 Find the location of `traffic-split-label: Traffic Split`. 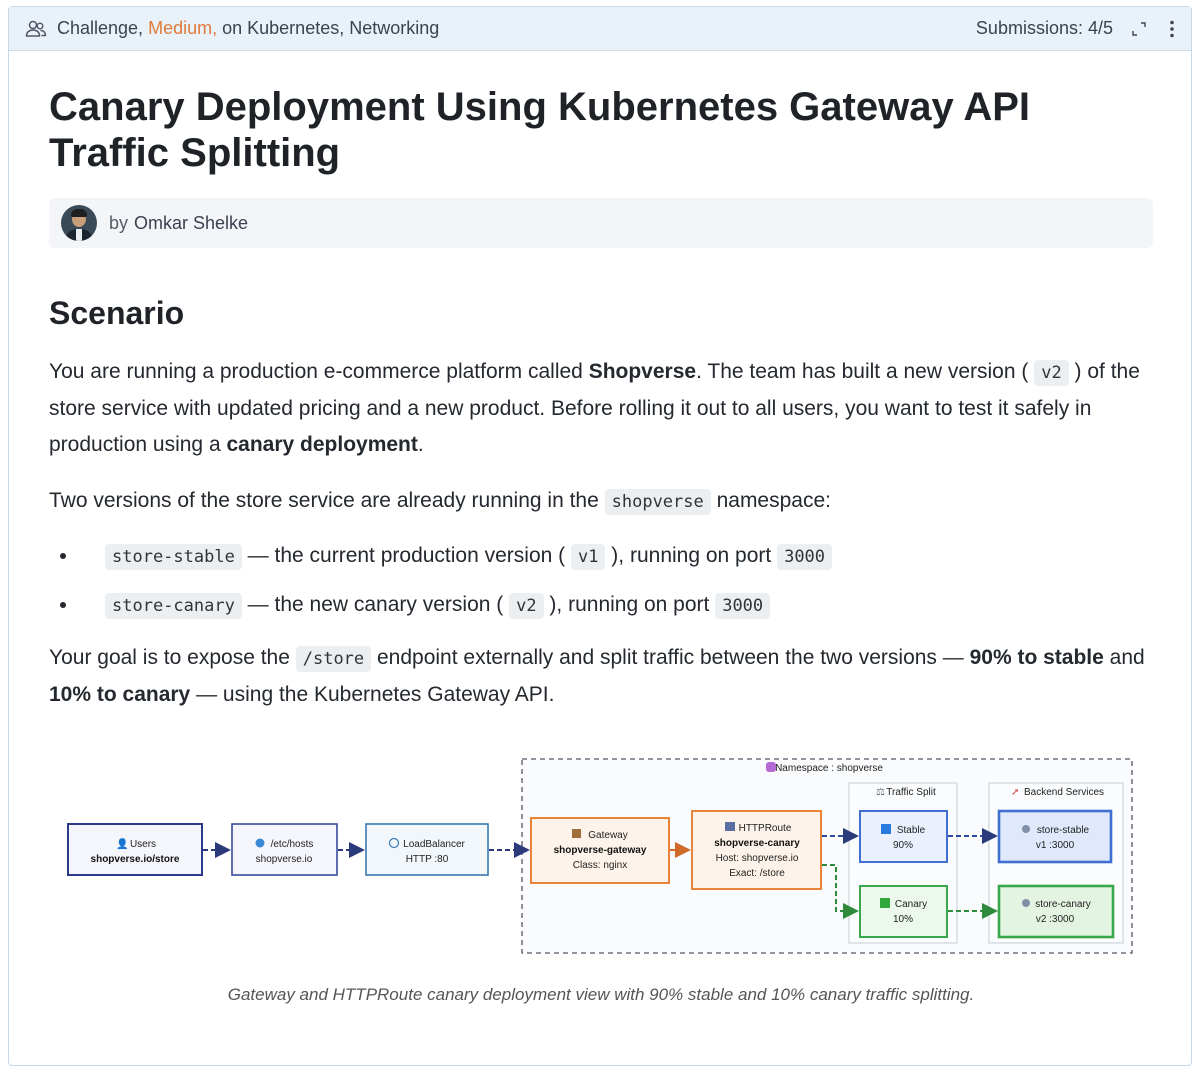

traffic-split-label: Traffic Split is located at coordinates (911, 792).